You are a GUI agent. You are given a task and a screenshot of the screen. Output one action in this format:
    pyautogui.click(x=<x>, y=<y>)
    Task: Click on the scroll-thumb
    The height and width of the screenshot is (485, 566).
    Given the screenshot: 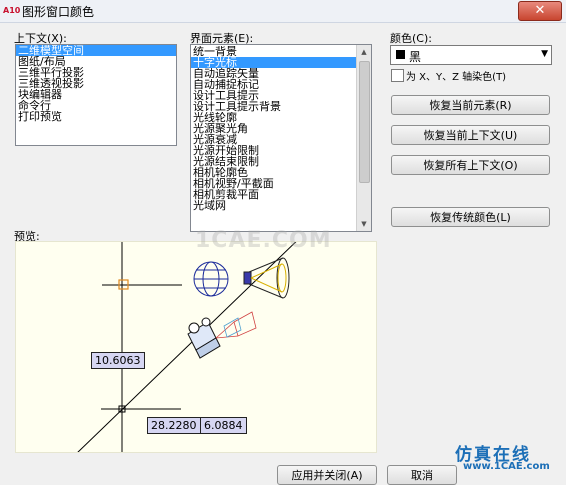 What is the action you would take?
    pyautogui.click(x=364, y=122)
    